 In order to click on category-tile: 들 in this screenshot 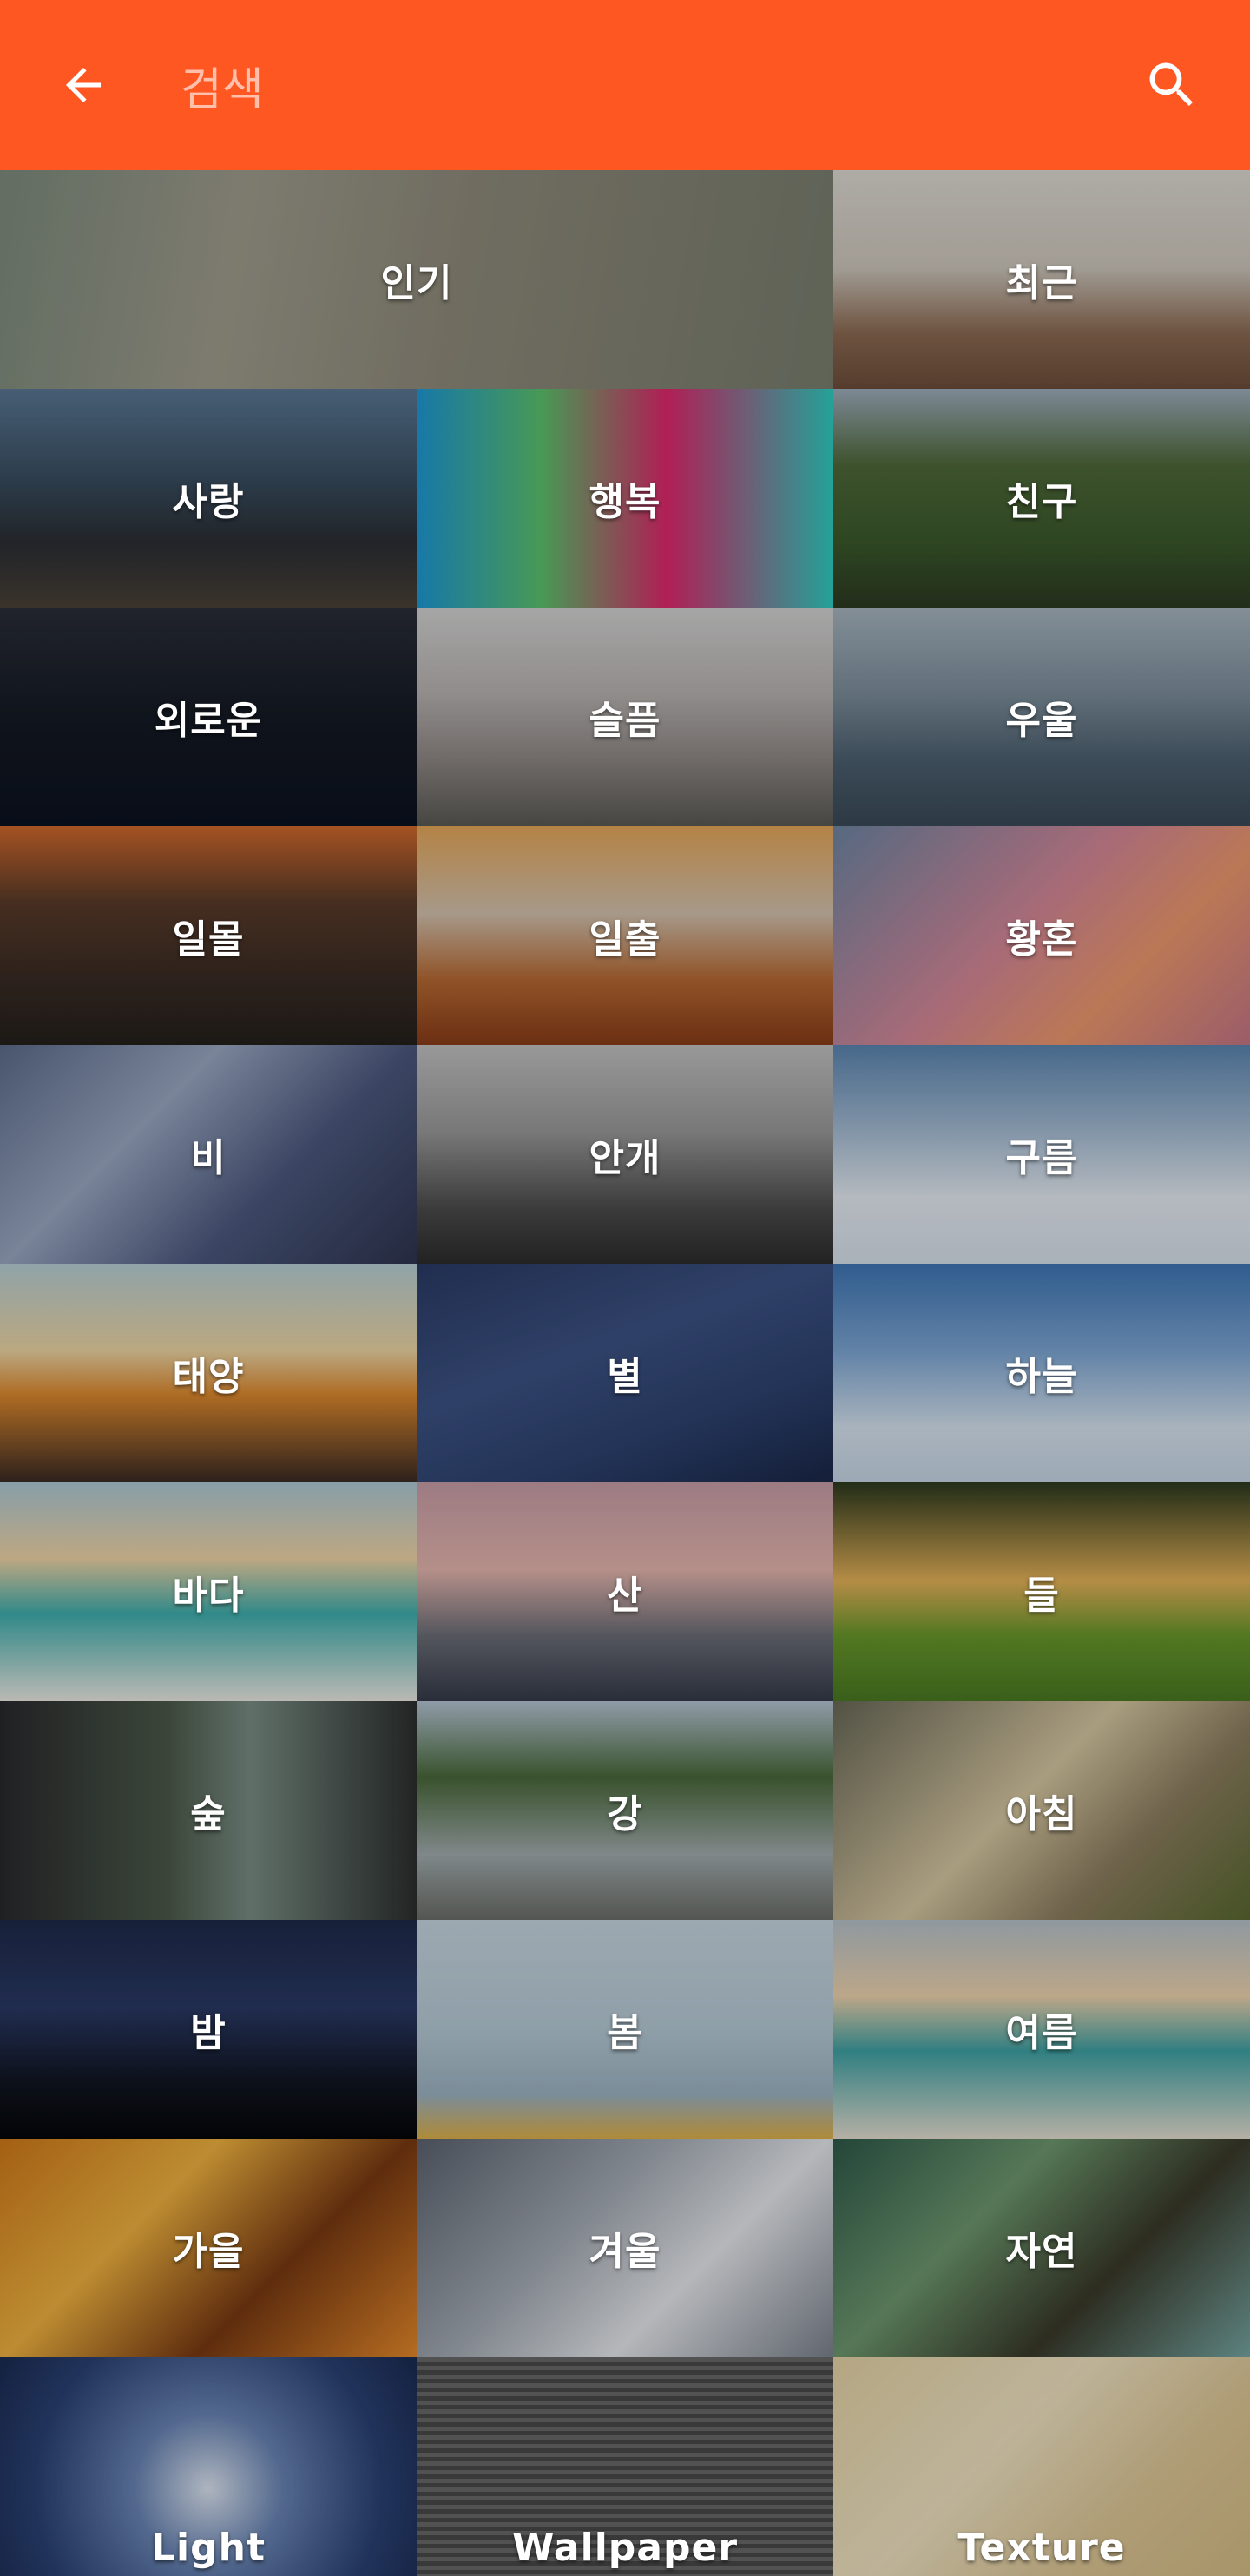, I will do `click(1041, 1592)`.